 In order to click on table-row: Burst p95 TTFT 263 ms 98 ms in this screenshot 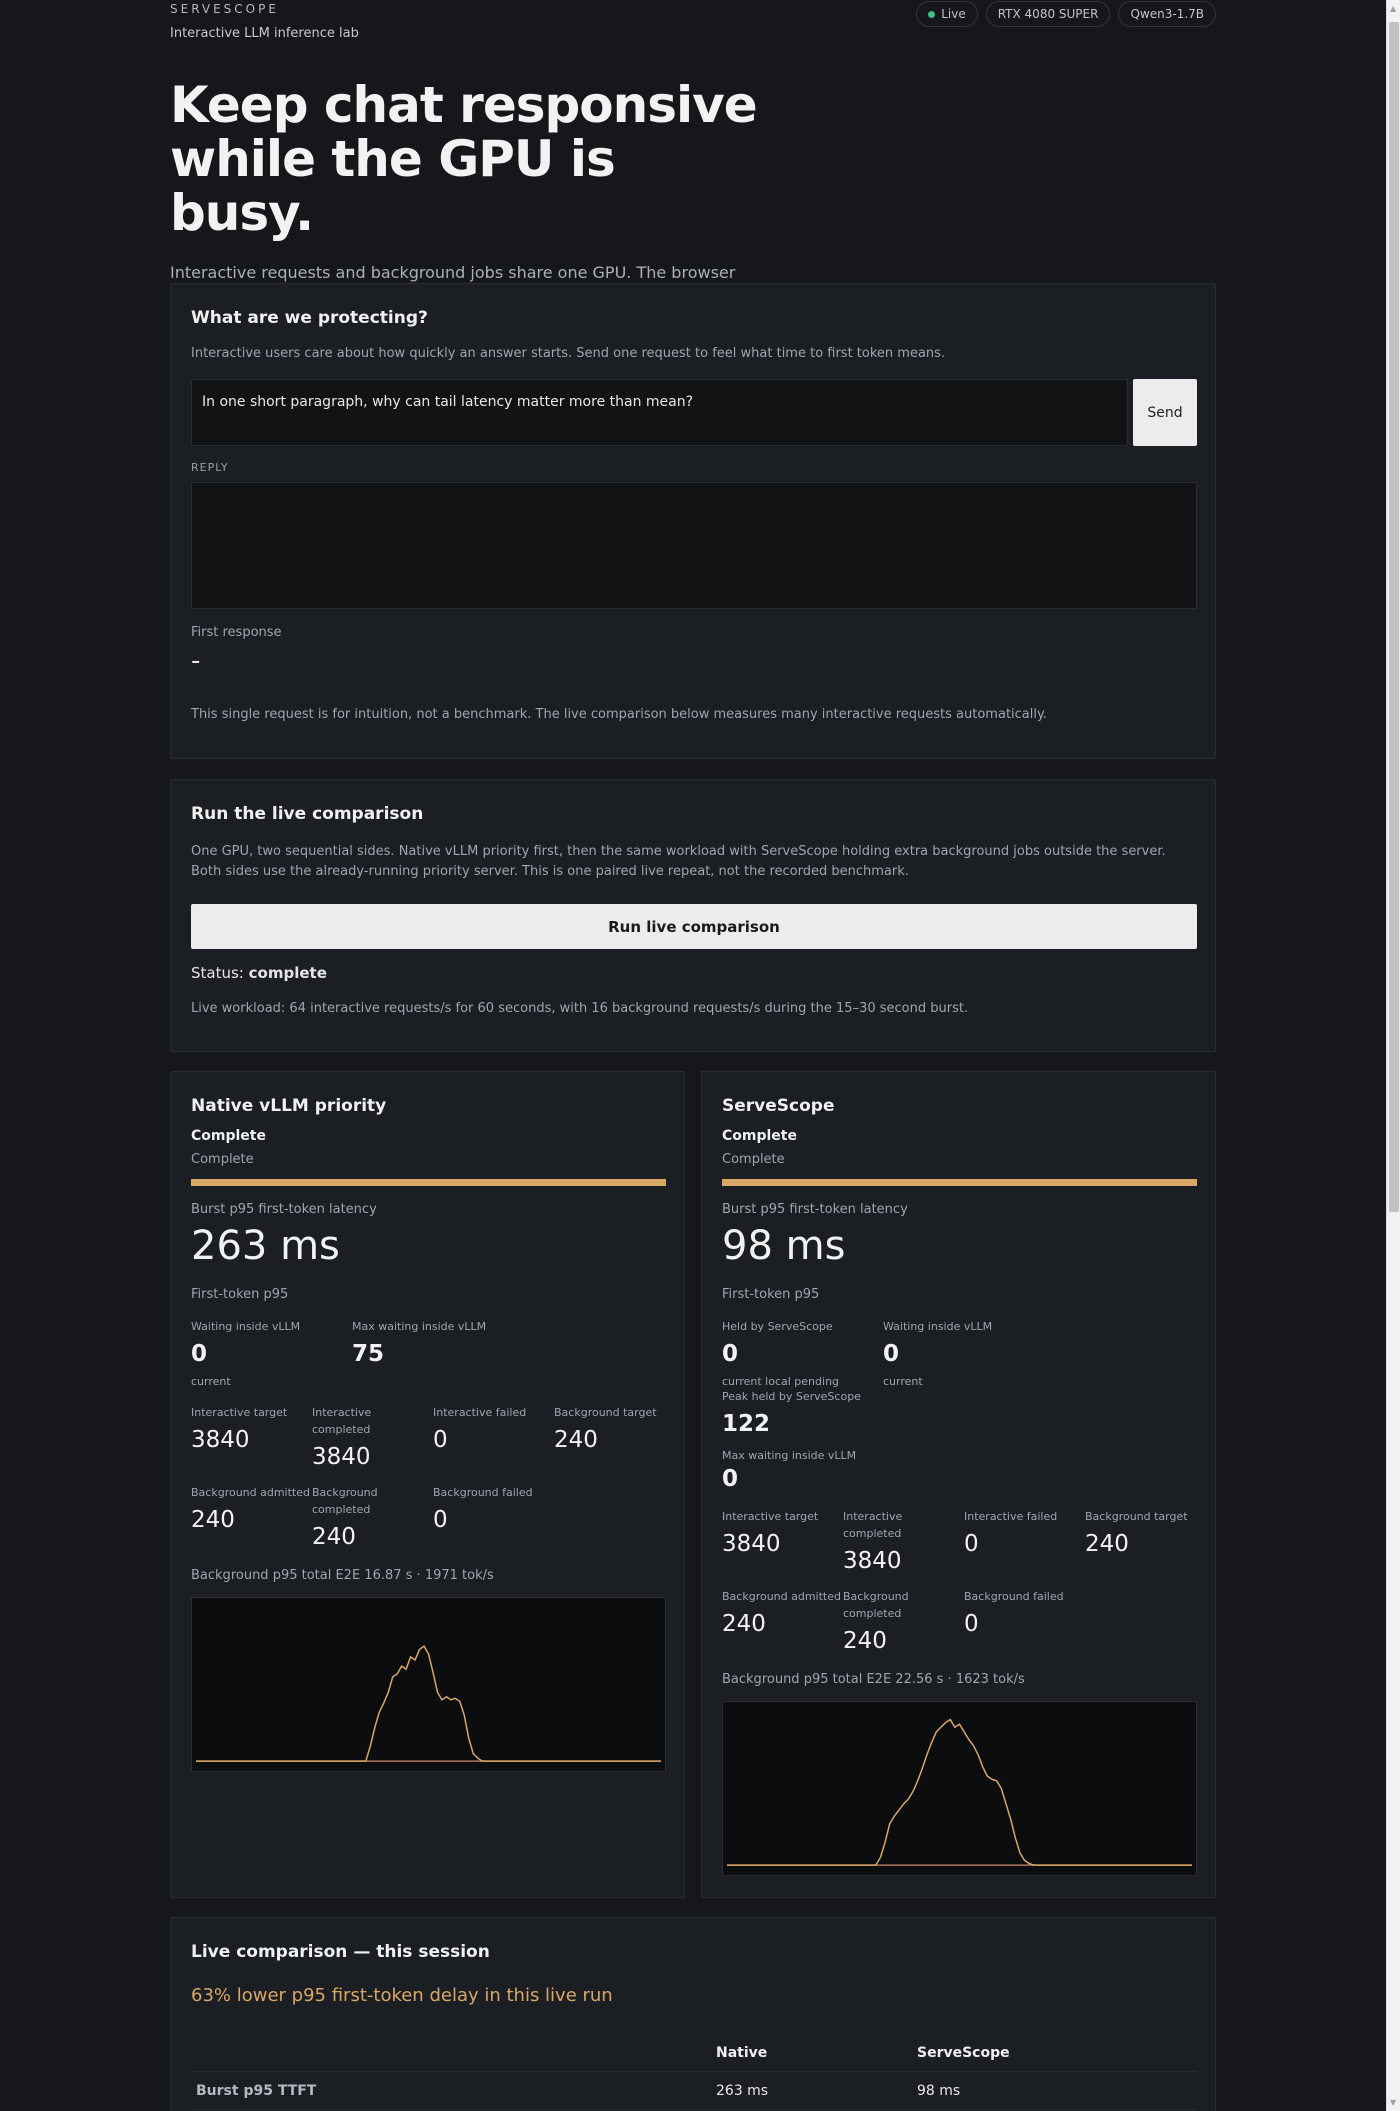, I will do `click(694, 2091)`.